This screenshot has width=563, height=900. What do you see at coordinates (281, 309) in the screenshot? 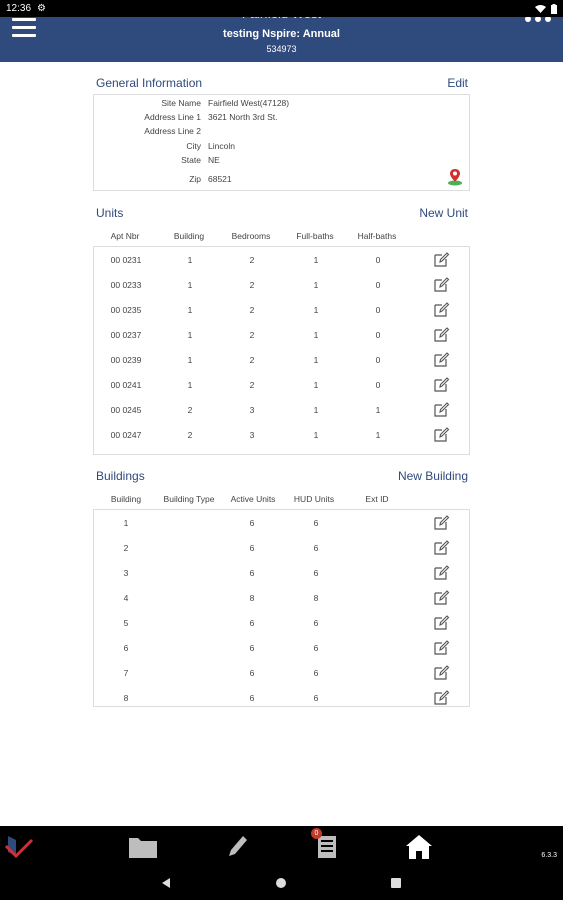
I see `unit-row: 00 0235 1 2 1 0` at bounding box center [281, 309].